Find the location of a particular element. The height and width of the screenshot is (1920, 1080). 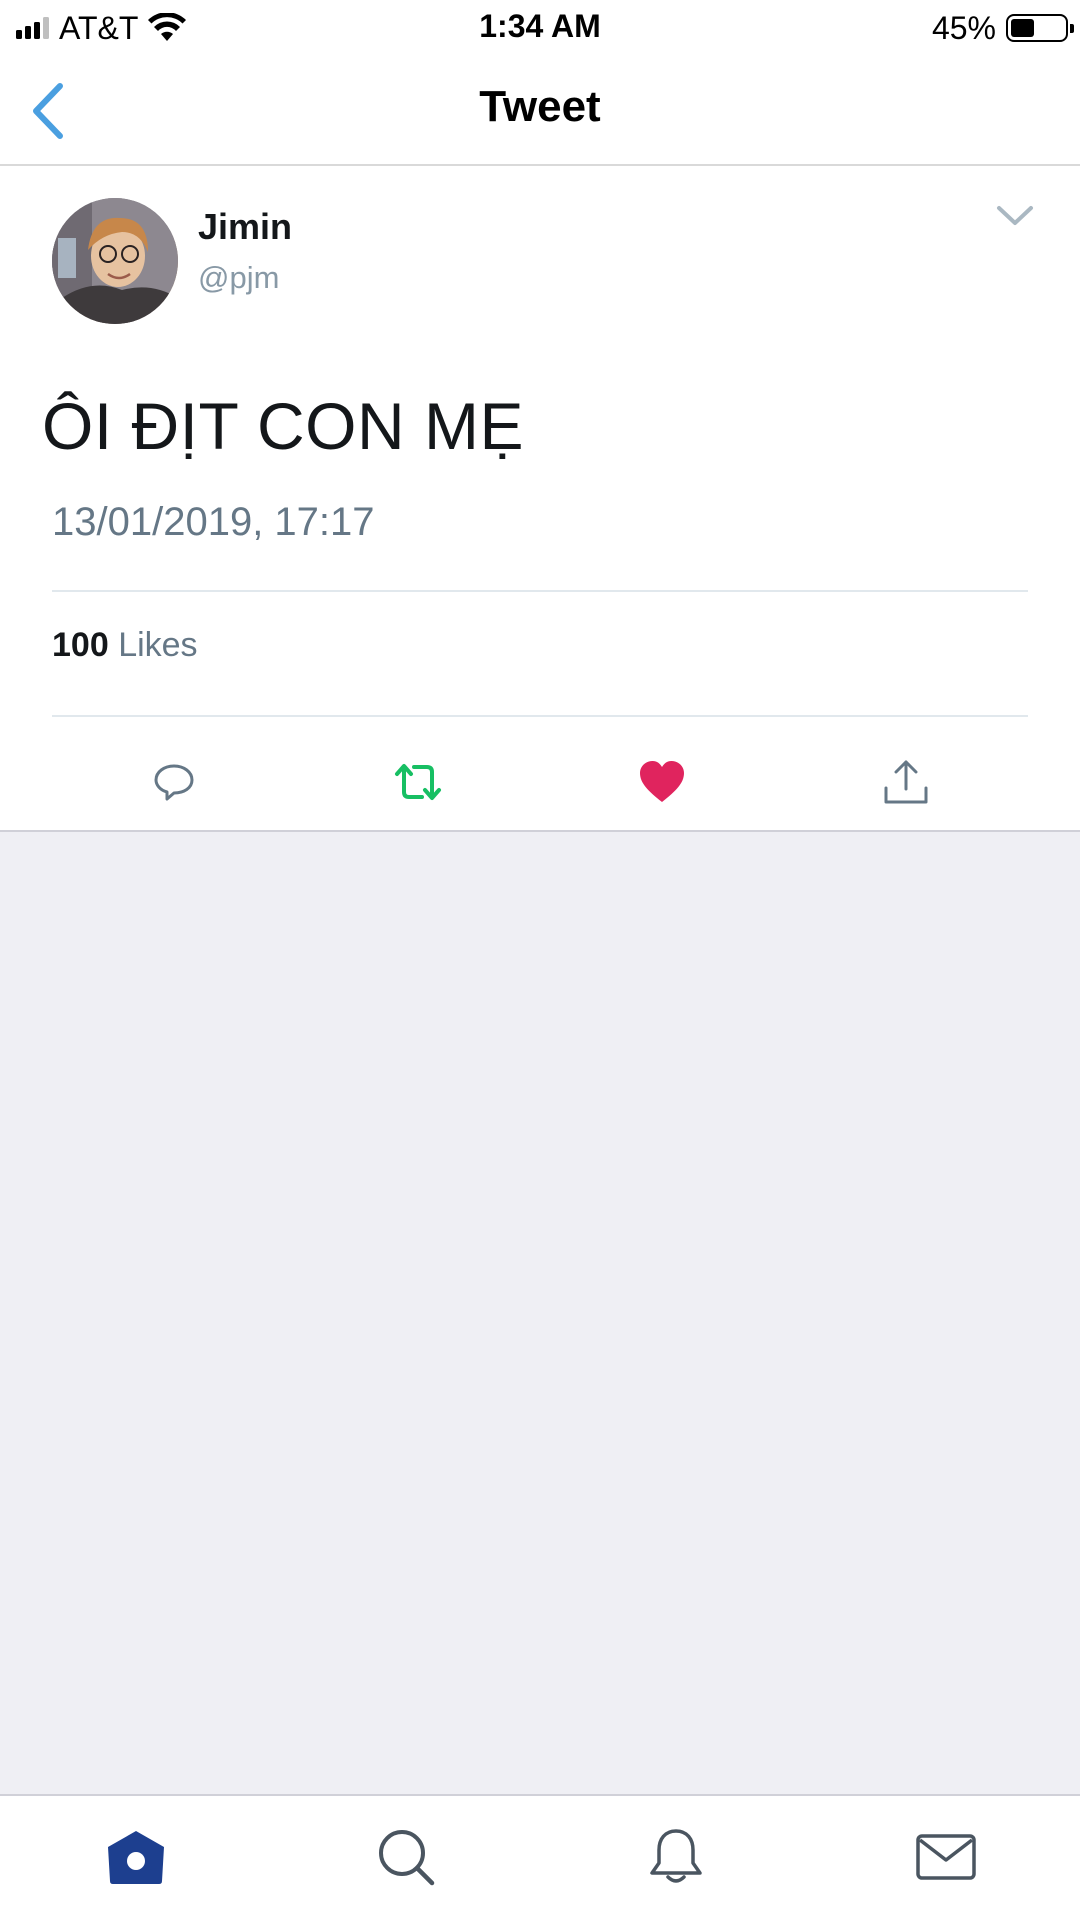

likes-row: 100 Likes is located at coordinates (125, 645).